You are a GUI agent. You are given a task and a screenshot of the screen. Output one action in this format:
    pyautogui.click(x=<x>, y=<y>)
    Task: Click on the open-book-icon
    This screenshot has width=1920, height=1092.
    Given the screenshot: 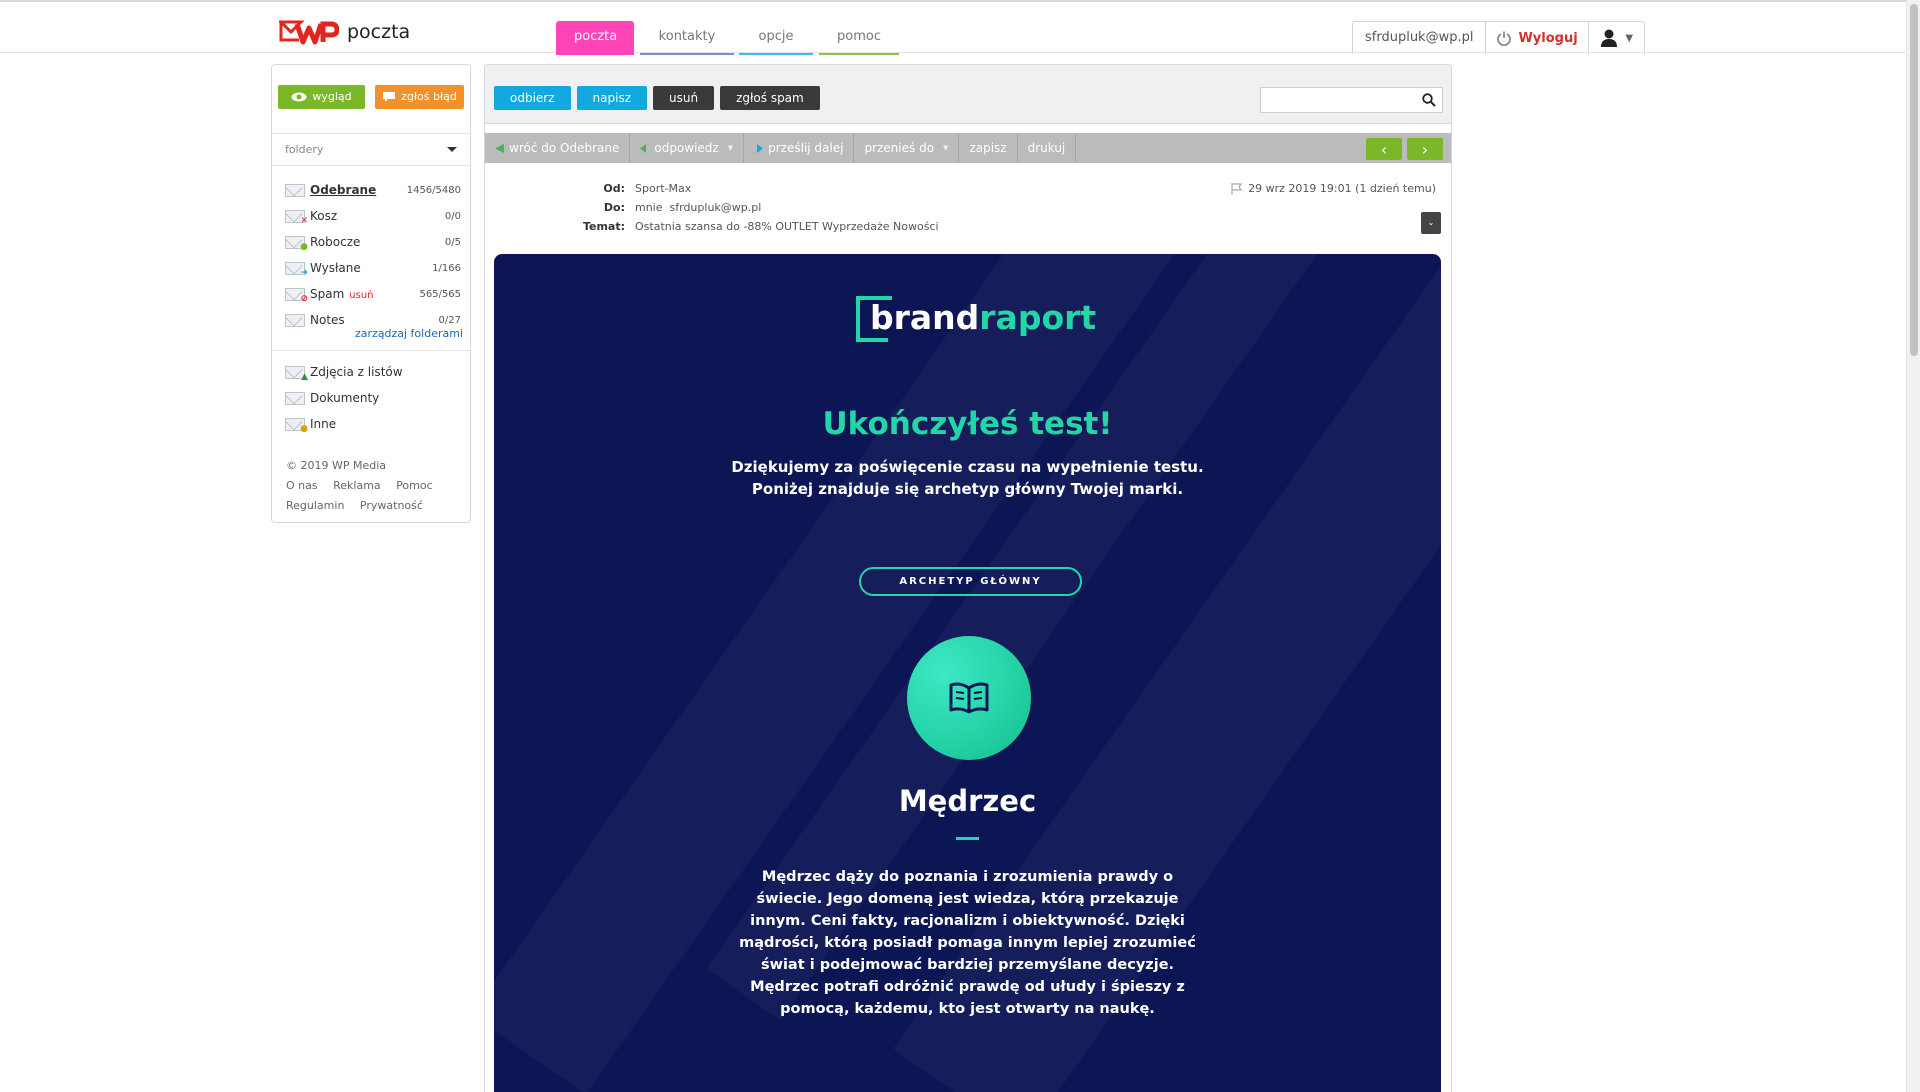 What is the action you would take?
    pyautogui.click(x=969, y=698)
    